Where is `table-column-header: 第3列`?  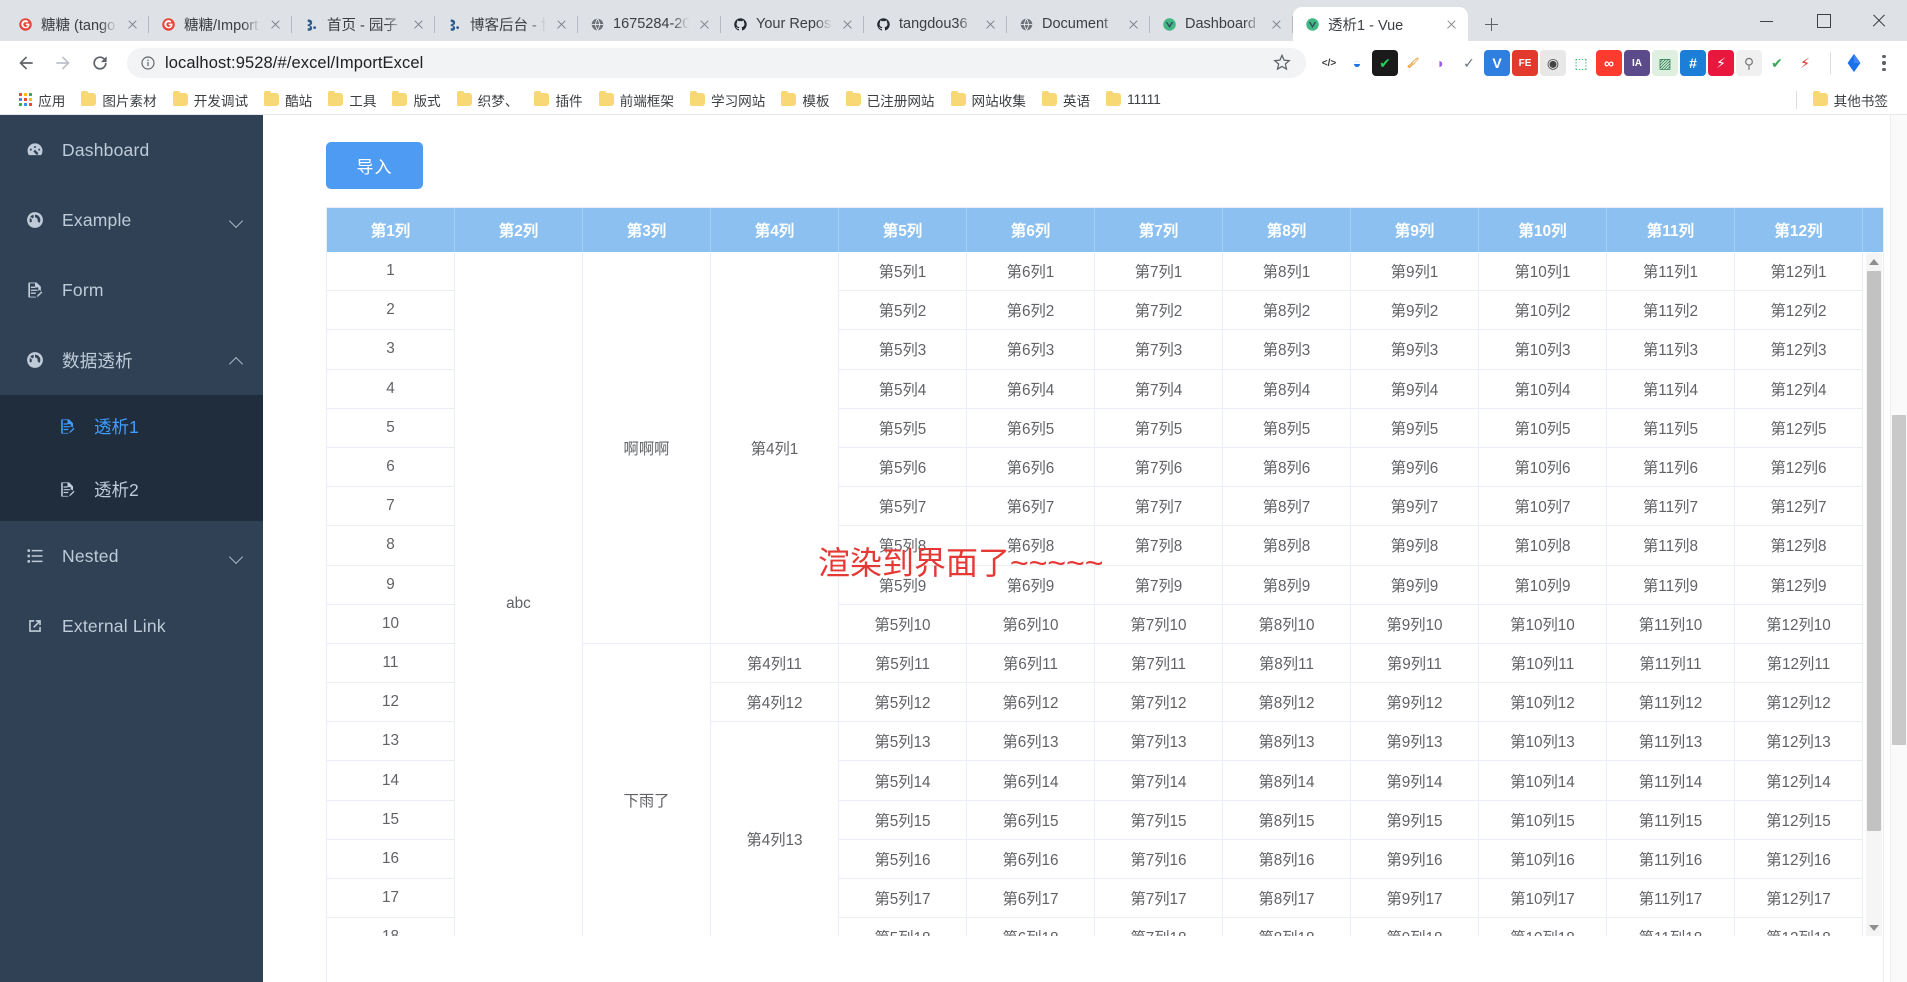
table-column-header: 第3列 is located at coordinates (647, 230).